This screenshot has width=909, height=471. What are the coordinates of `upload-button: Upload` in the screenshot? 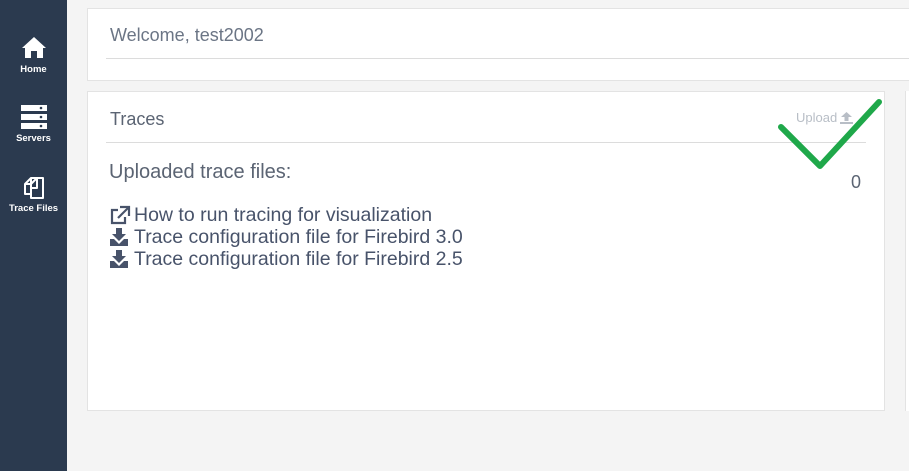 It's located at (825, 117).